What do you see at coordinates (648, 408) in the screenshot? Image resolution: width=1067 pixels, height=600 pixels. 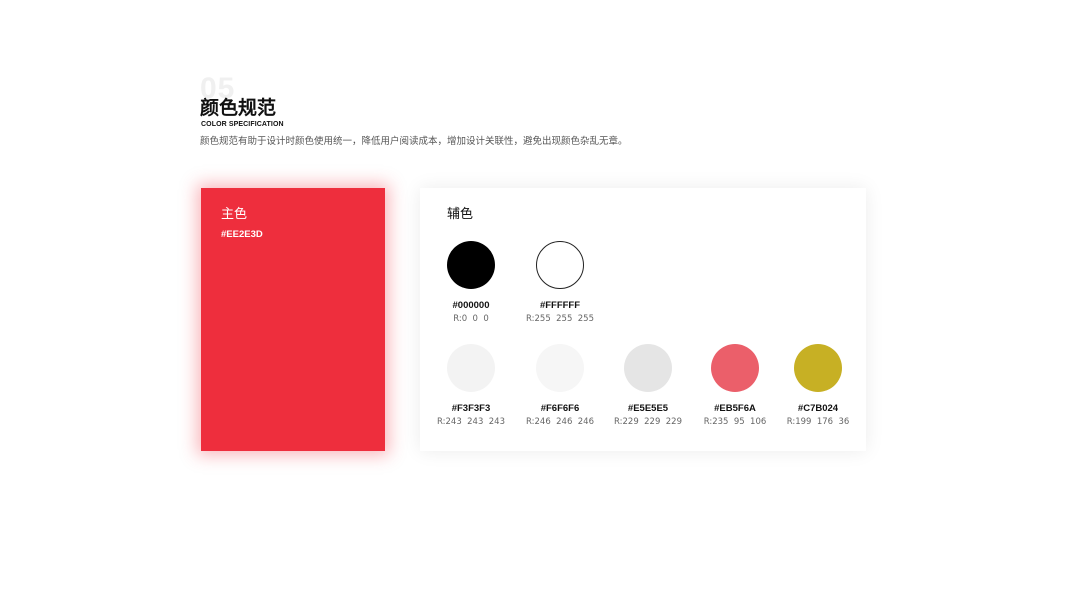 I see `swatch-hex: #E5E5E5` at bounding box center [648, 408].